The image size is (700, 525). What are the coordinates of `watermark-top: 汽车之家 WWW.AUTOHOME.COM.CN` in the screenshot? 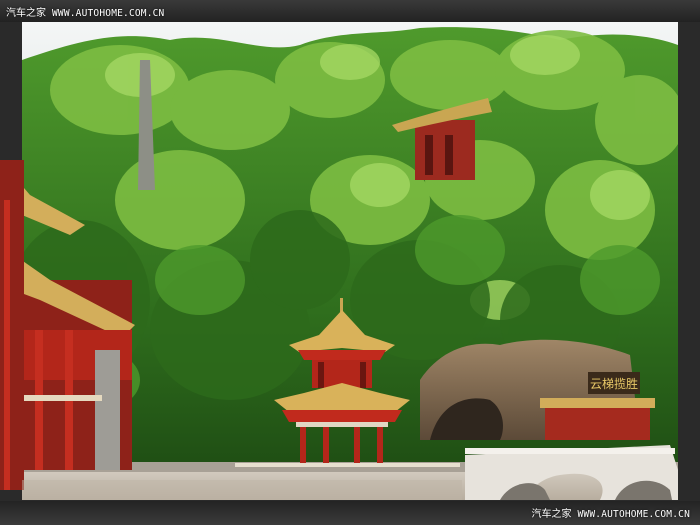 It's located at (85, 11).